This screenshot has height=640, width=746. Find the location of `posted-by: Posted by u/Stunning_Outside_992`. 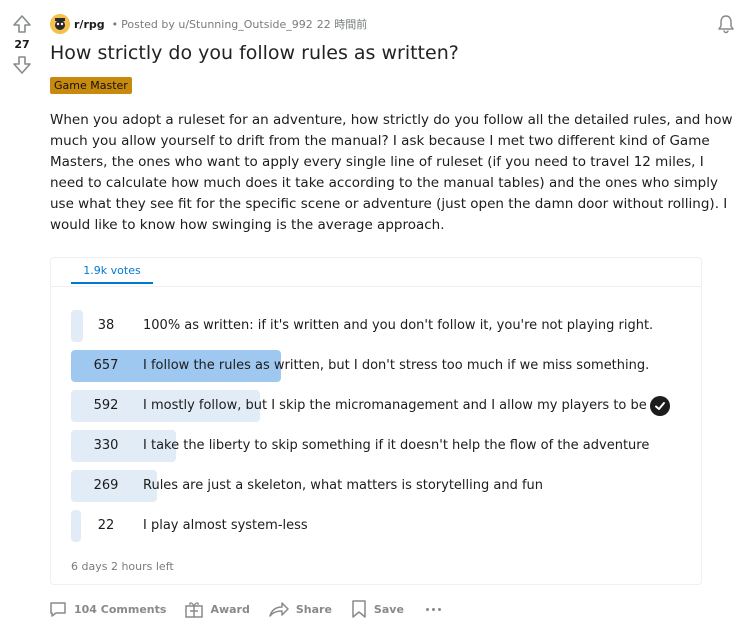

posted-by: Posted by u/Stunning_Outside_992 is located at coordinates (217, 24).